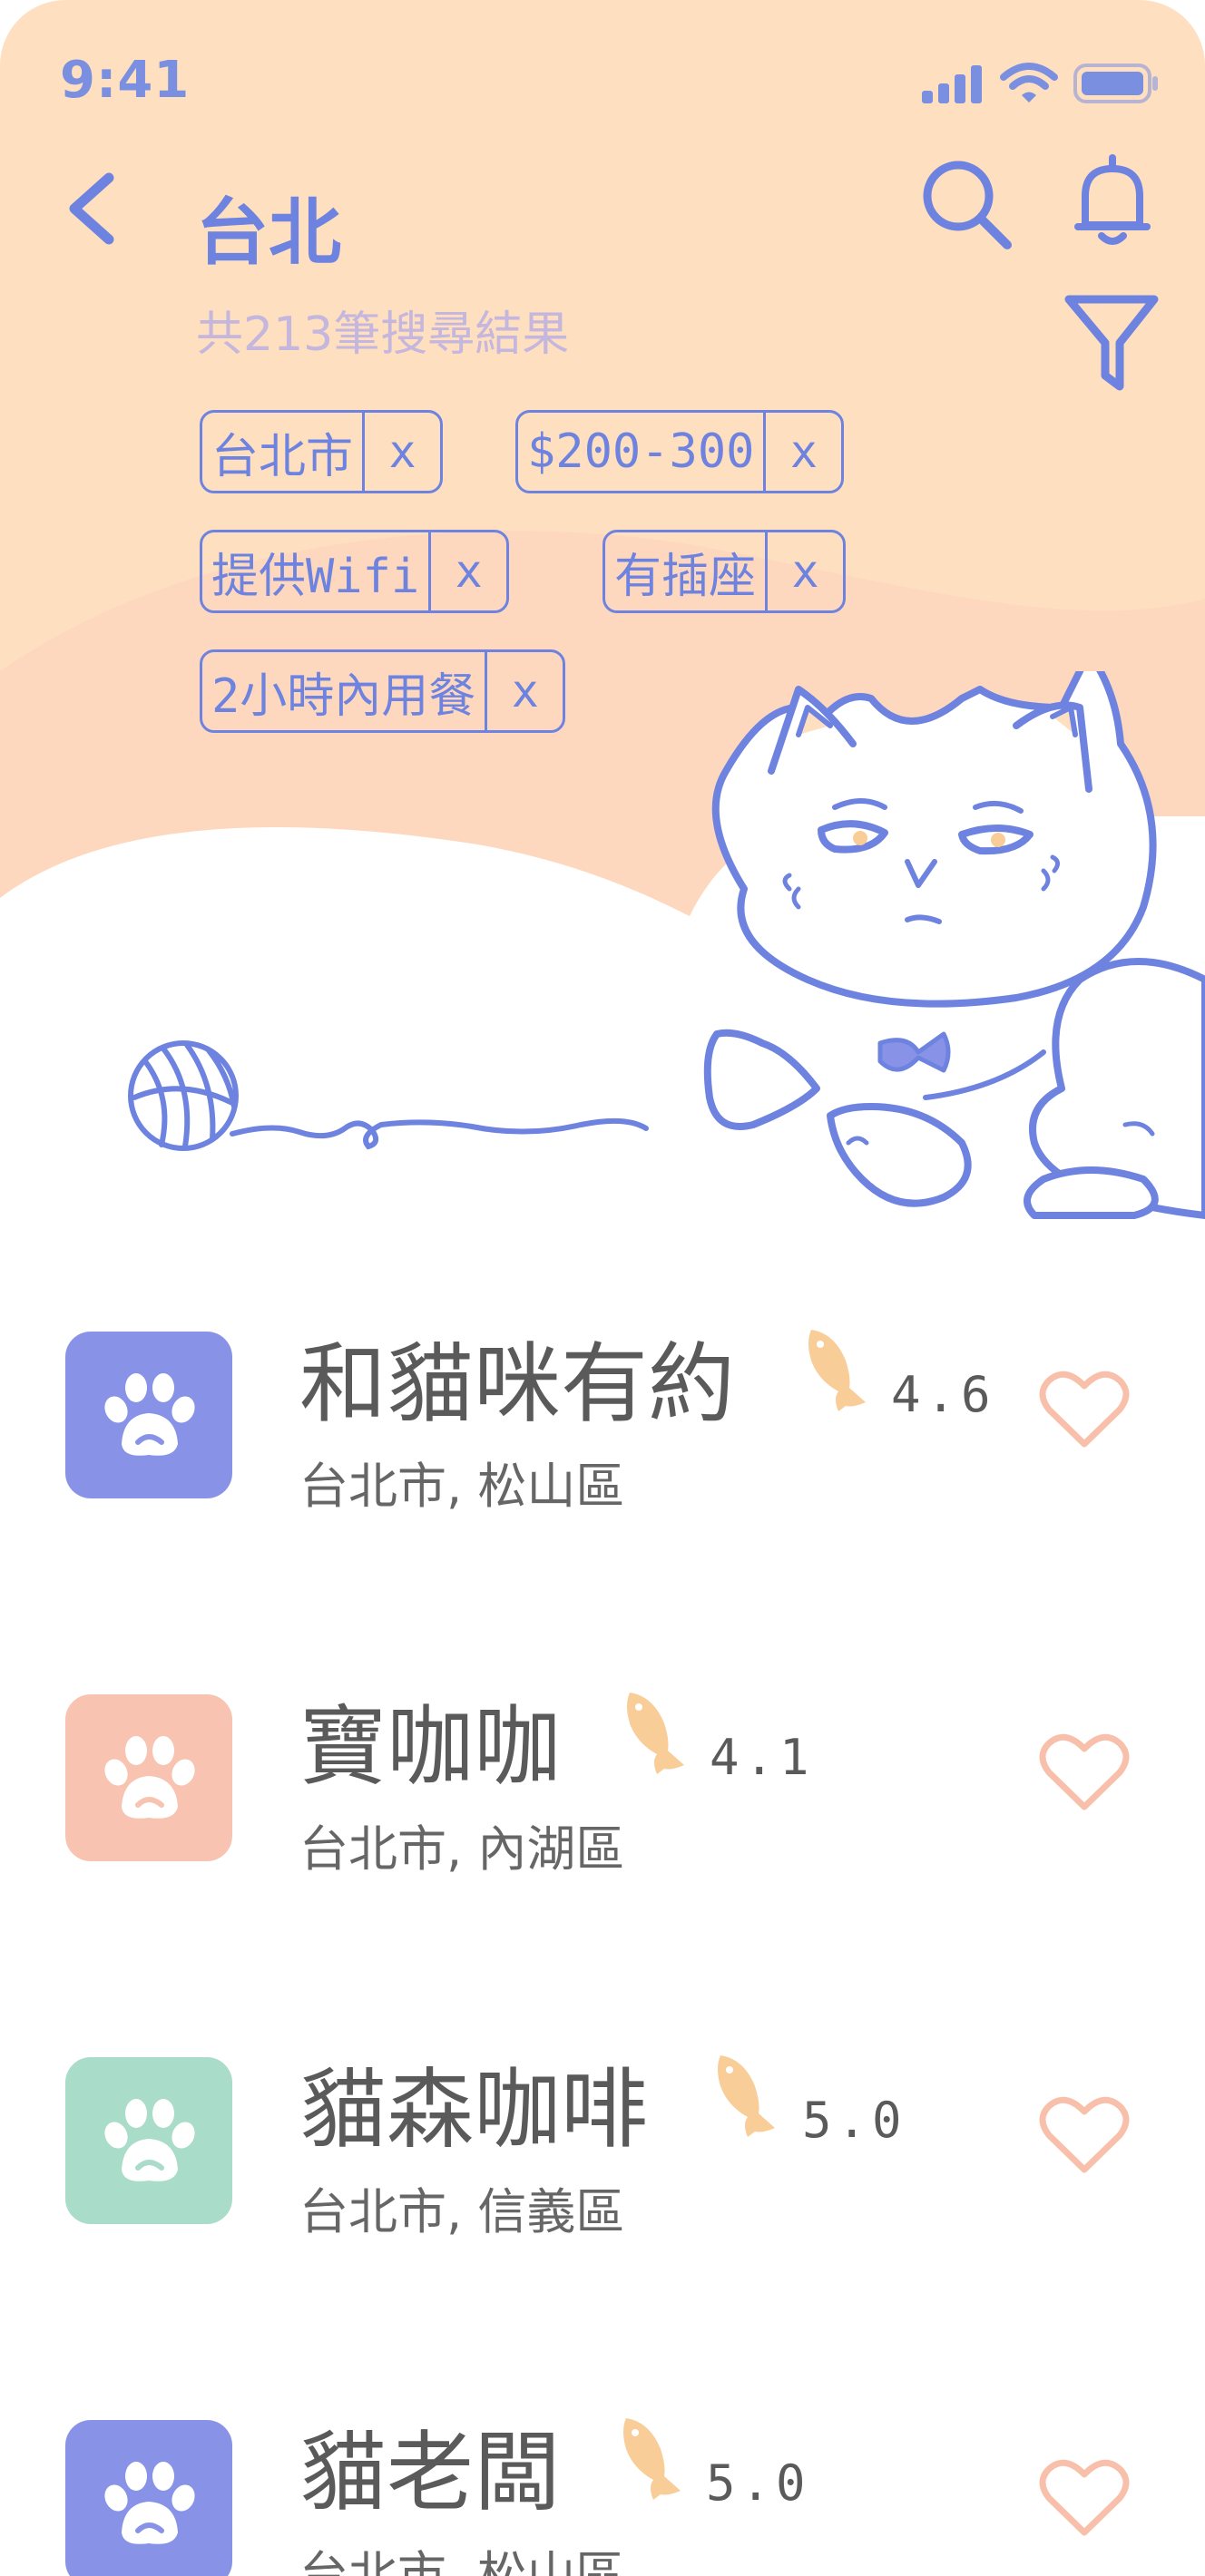 The height and width of the screenshot is (2576, 1205). Describe the element at coordinates (762, 1757) in the screenshot. I see `cafe-rating: 4.1` at that location.